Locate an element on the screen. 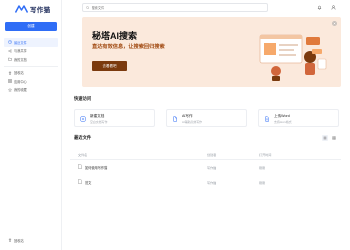 The height and width of the screenshot is (250, 350). banner-cta-button: 去看看吧 is located at coordinates (109, 66).